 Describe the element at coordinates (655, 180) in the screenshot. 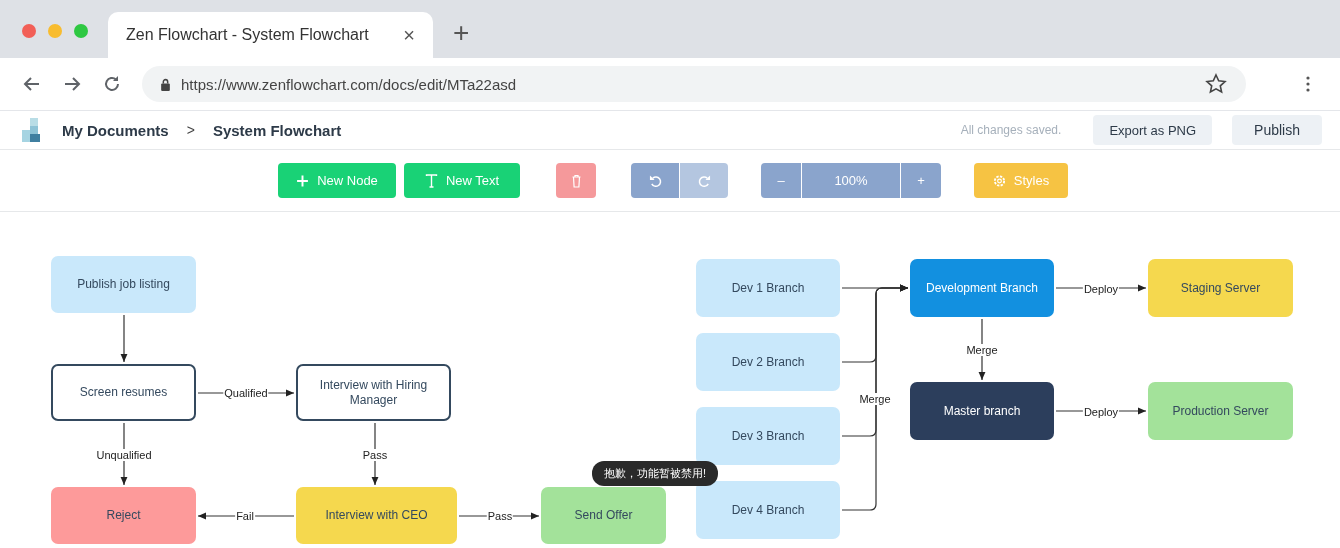

I see `undo-icon` at that location.